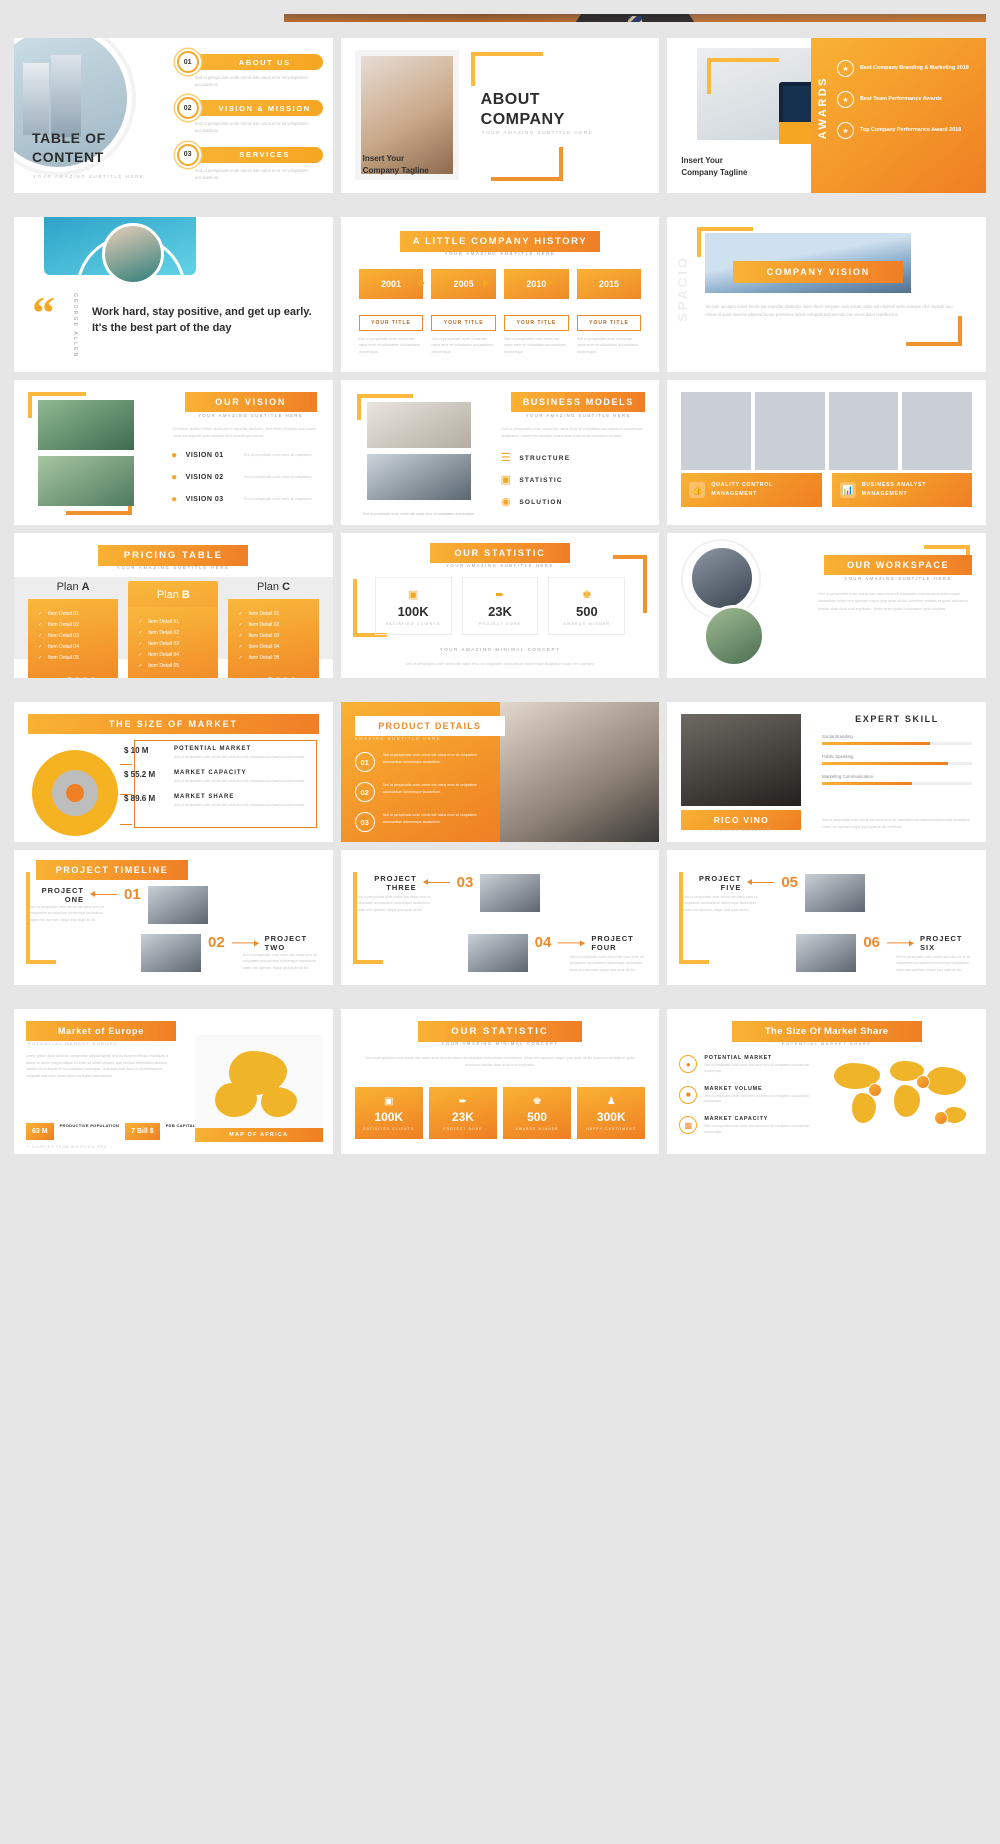 The height and width of the screenshot is (1844, 1000). What do you see at coordinates (213, 749) in the screenshot?
I see `market-name: POTENTIAL MARKET` at bounding box center [213, 749].